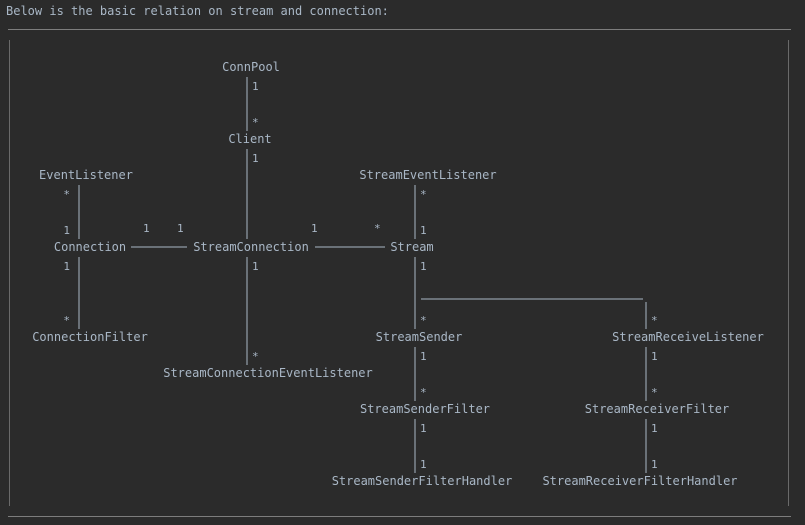 This screenshot has width=805, height=525. What do you see at coordinates (654, 392) in the screenshot?
I see `edge-stream-receive-listener-to-stream-receiver-filter-to-multiplicity: *` at bounding box center [654, 392].